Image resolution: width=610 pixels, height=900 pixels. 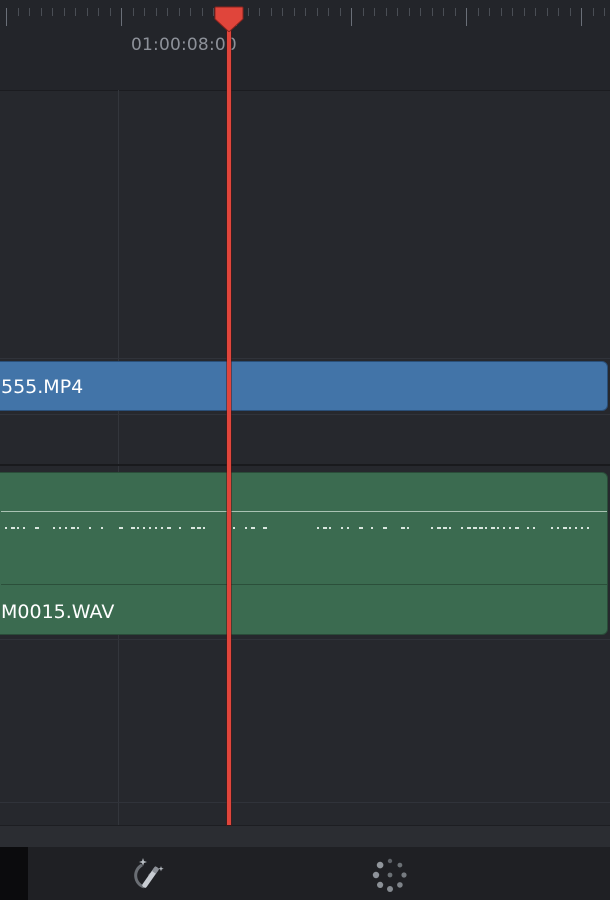 What do you see at coordinates (150, 875) in the screenshot?
I see `magic-wand-icon` at bounding box center [150, 875].